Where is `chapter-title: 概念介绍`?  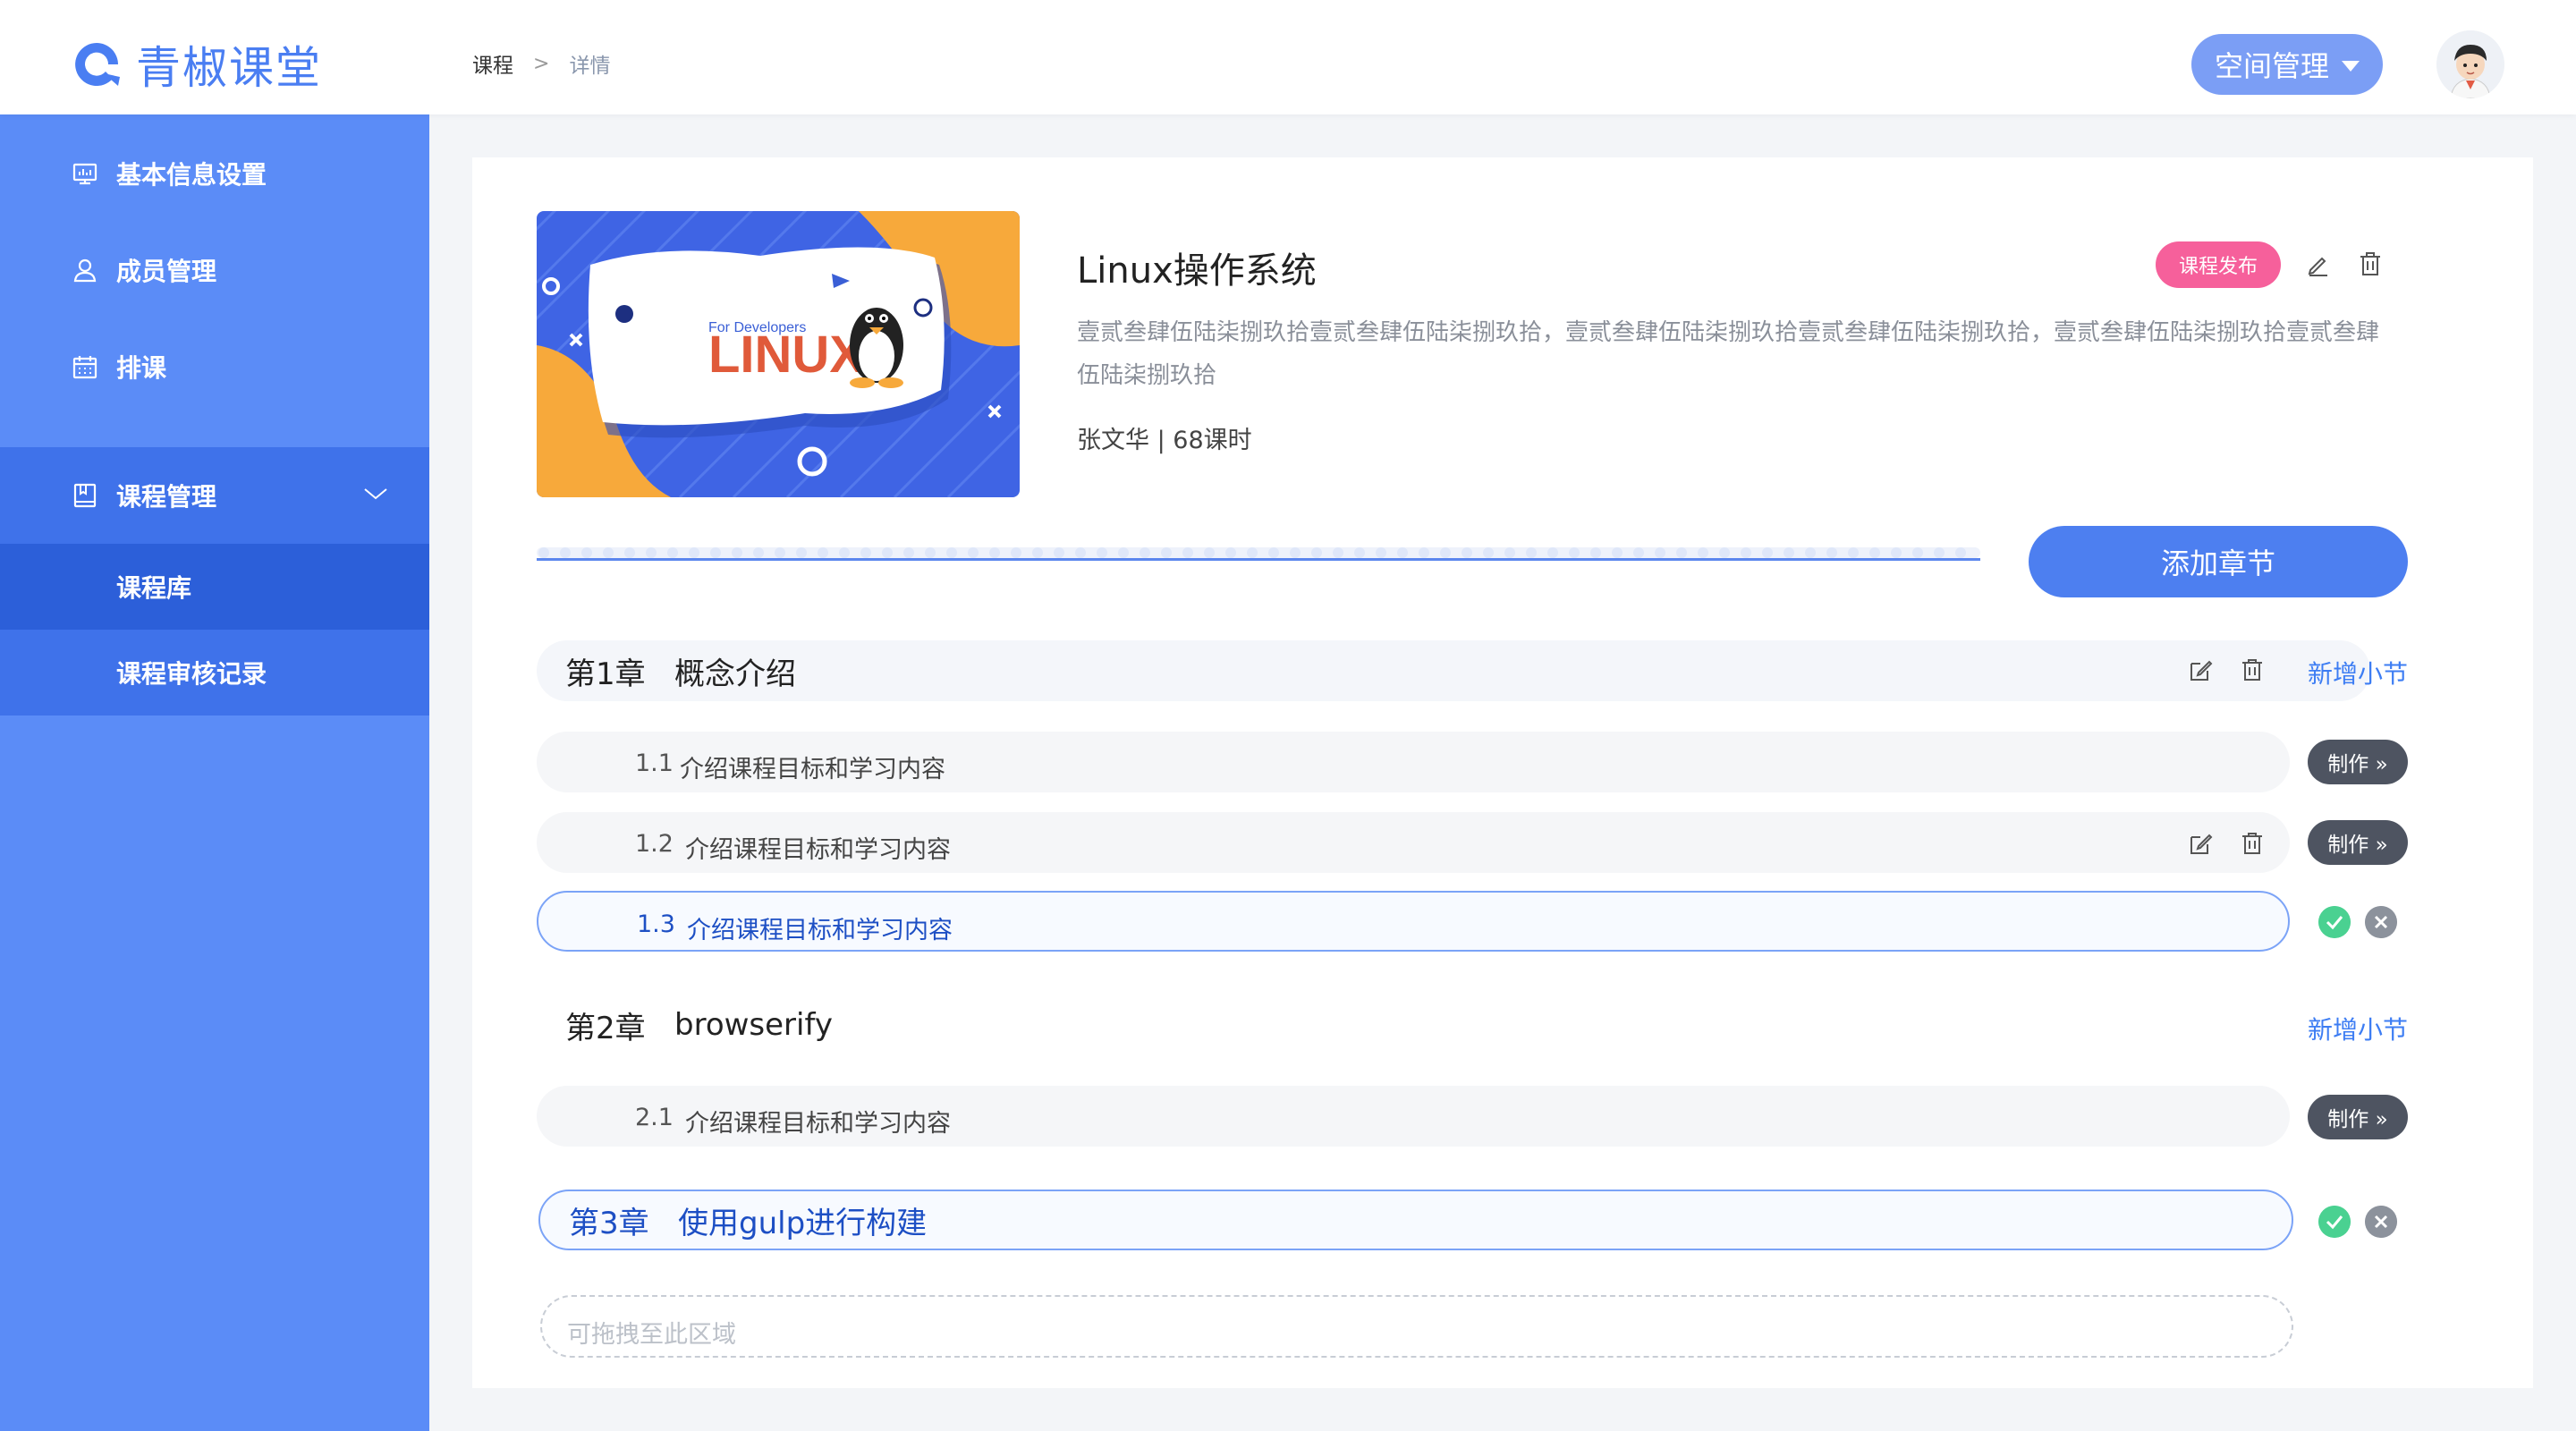
chapter-title: 概念介绍 is located at coordinates (735, 674).